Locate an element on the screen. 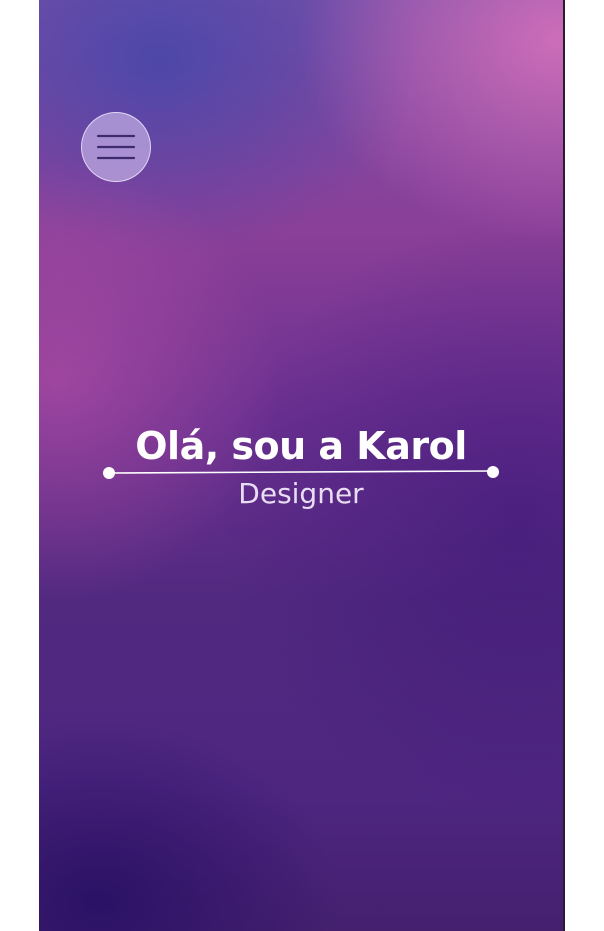 This screenshot has height=931, width=604. hero-title: Olá, sou a Karol is located at coordinates (301, 446).